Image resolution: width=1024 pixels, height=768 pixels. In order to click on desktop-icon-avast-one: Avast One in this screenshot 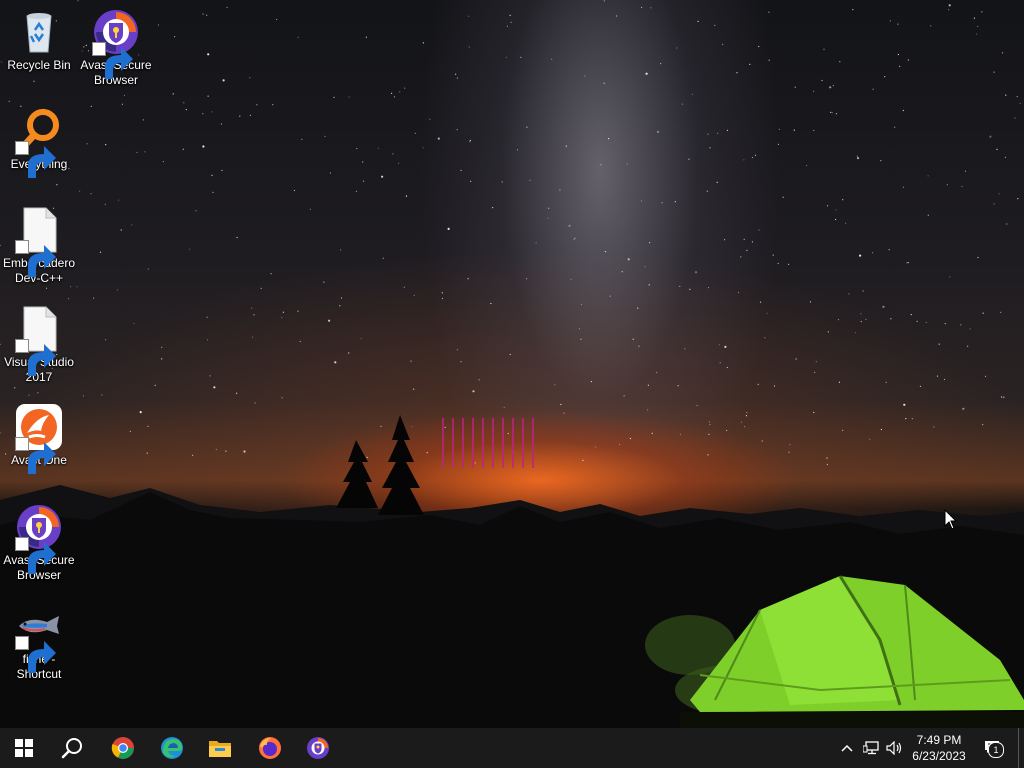, I will do `click(39, 438)`.